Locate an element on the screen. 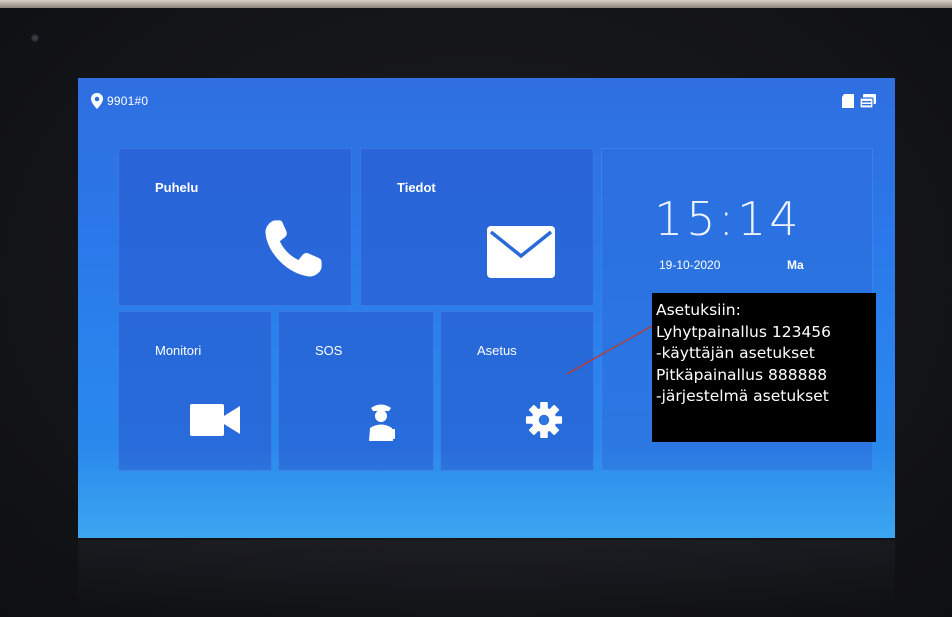 The height and width of the screenshot is (617, 952). tile-label-tiedot: Tiedot is located at coordinates (416, 187).